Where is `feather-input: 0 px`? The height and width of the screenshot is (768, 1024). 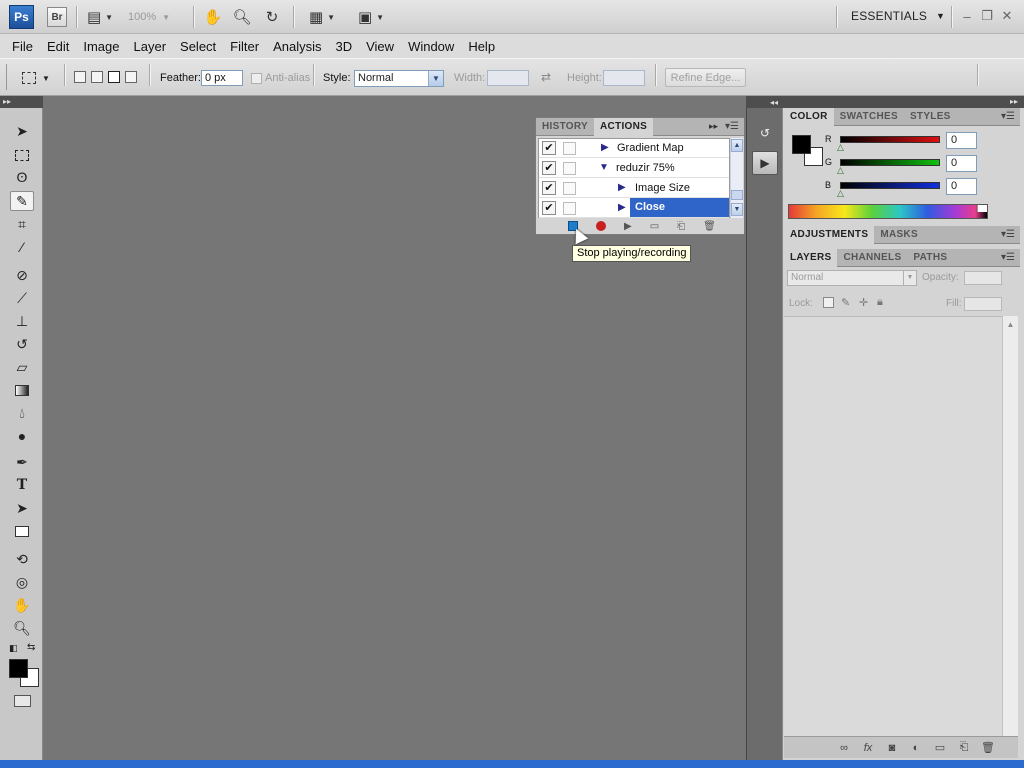
feather-input: 0 px is located at coordinates (222, 78).